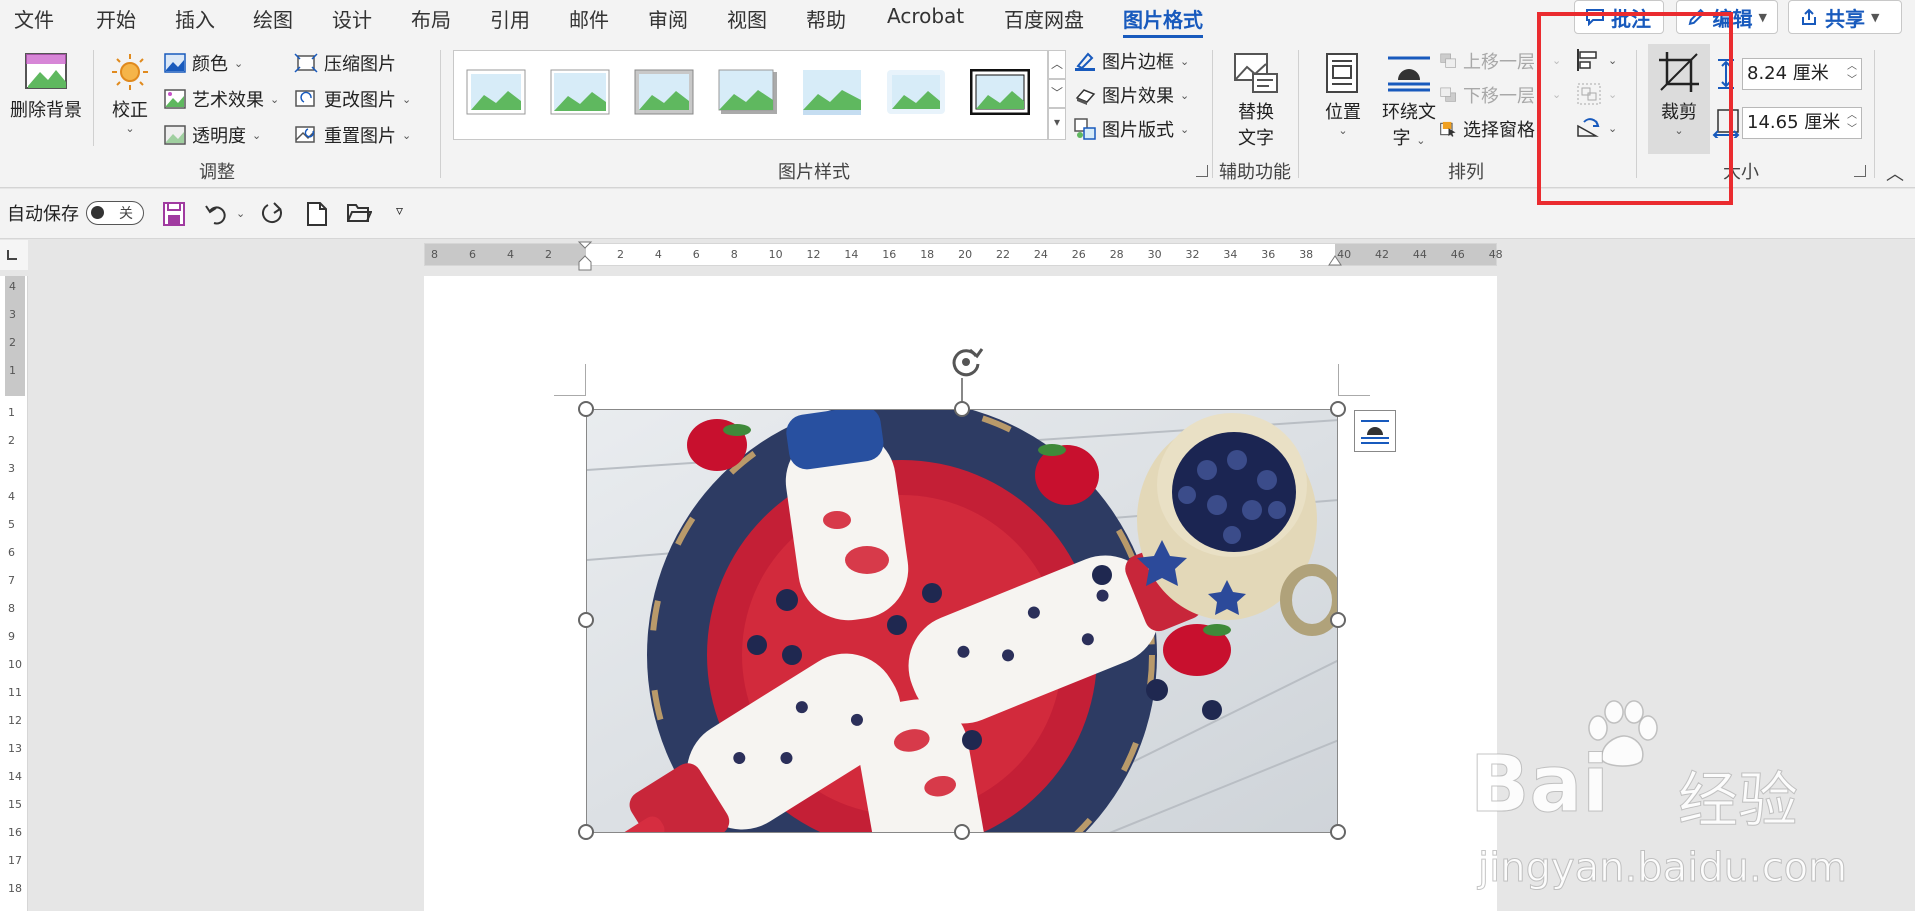 This screenshot has height=911, width=1915. I want to click on comment-button: 批注, so click(1619, 17).